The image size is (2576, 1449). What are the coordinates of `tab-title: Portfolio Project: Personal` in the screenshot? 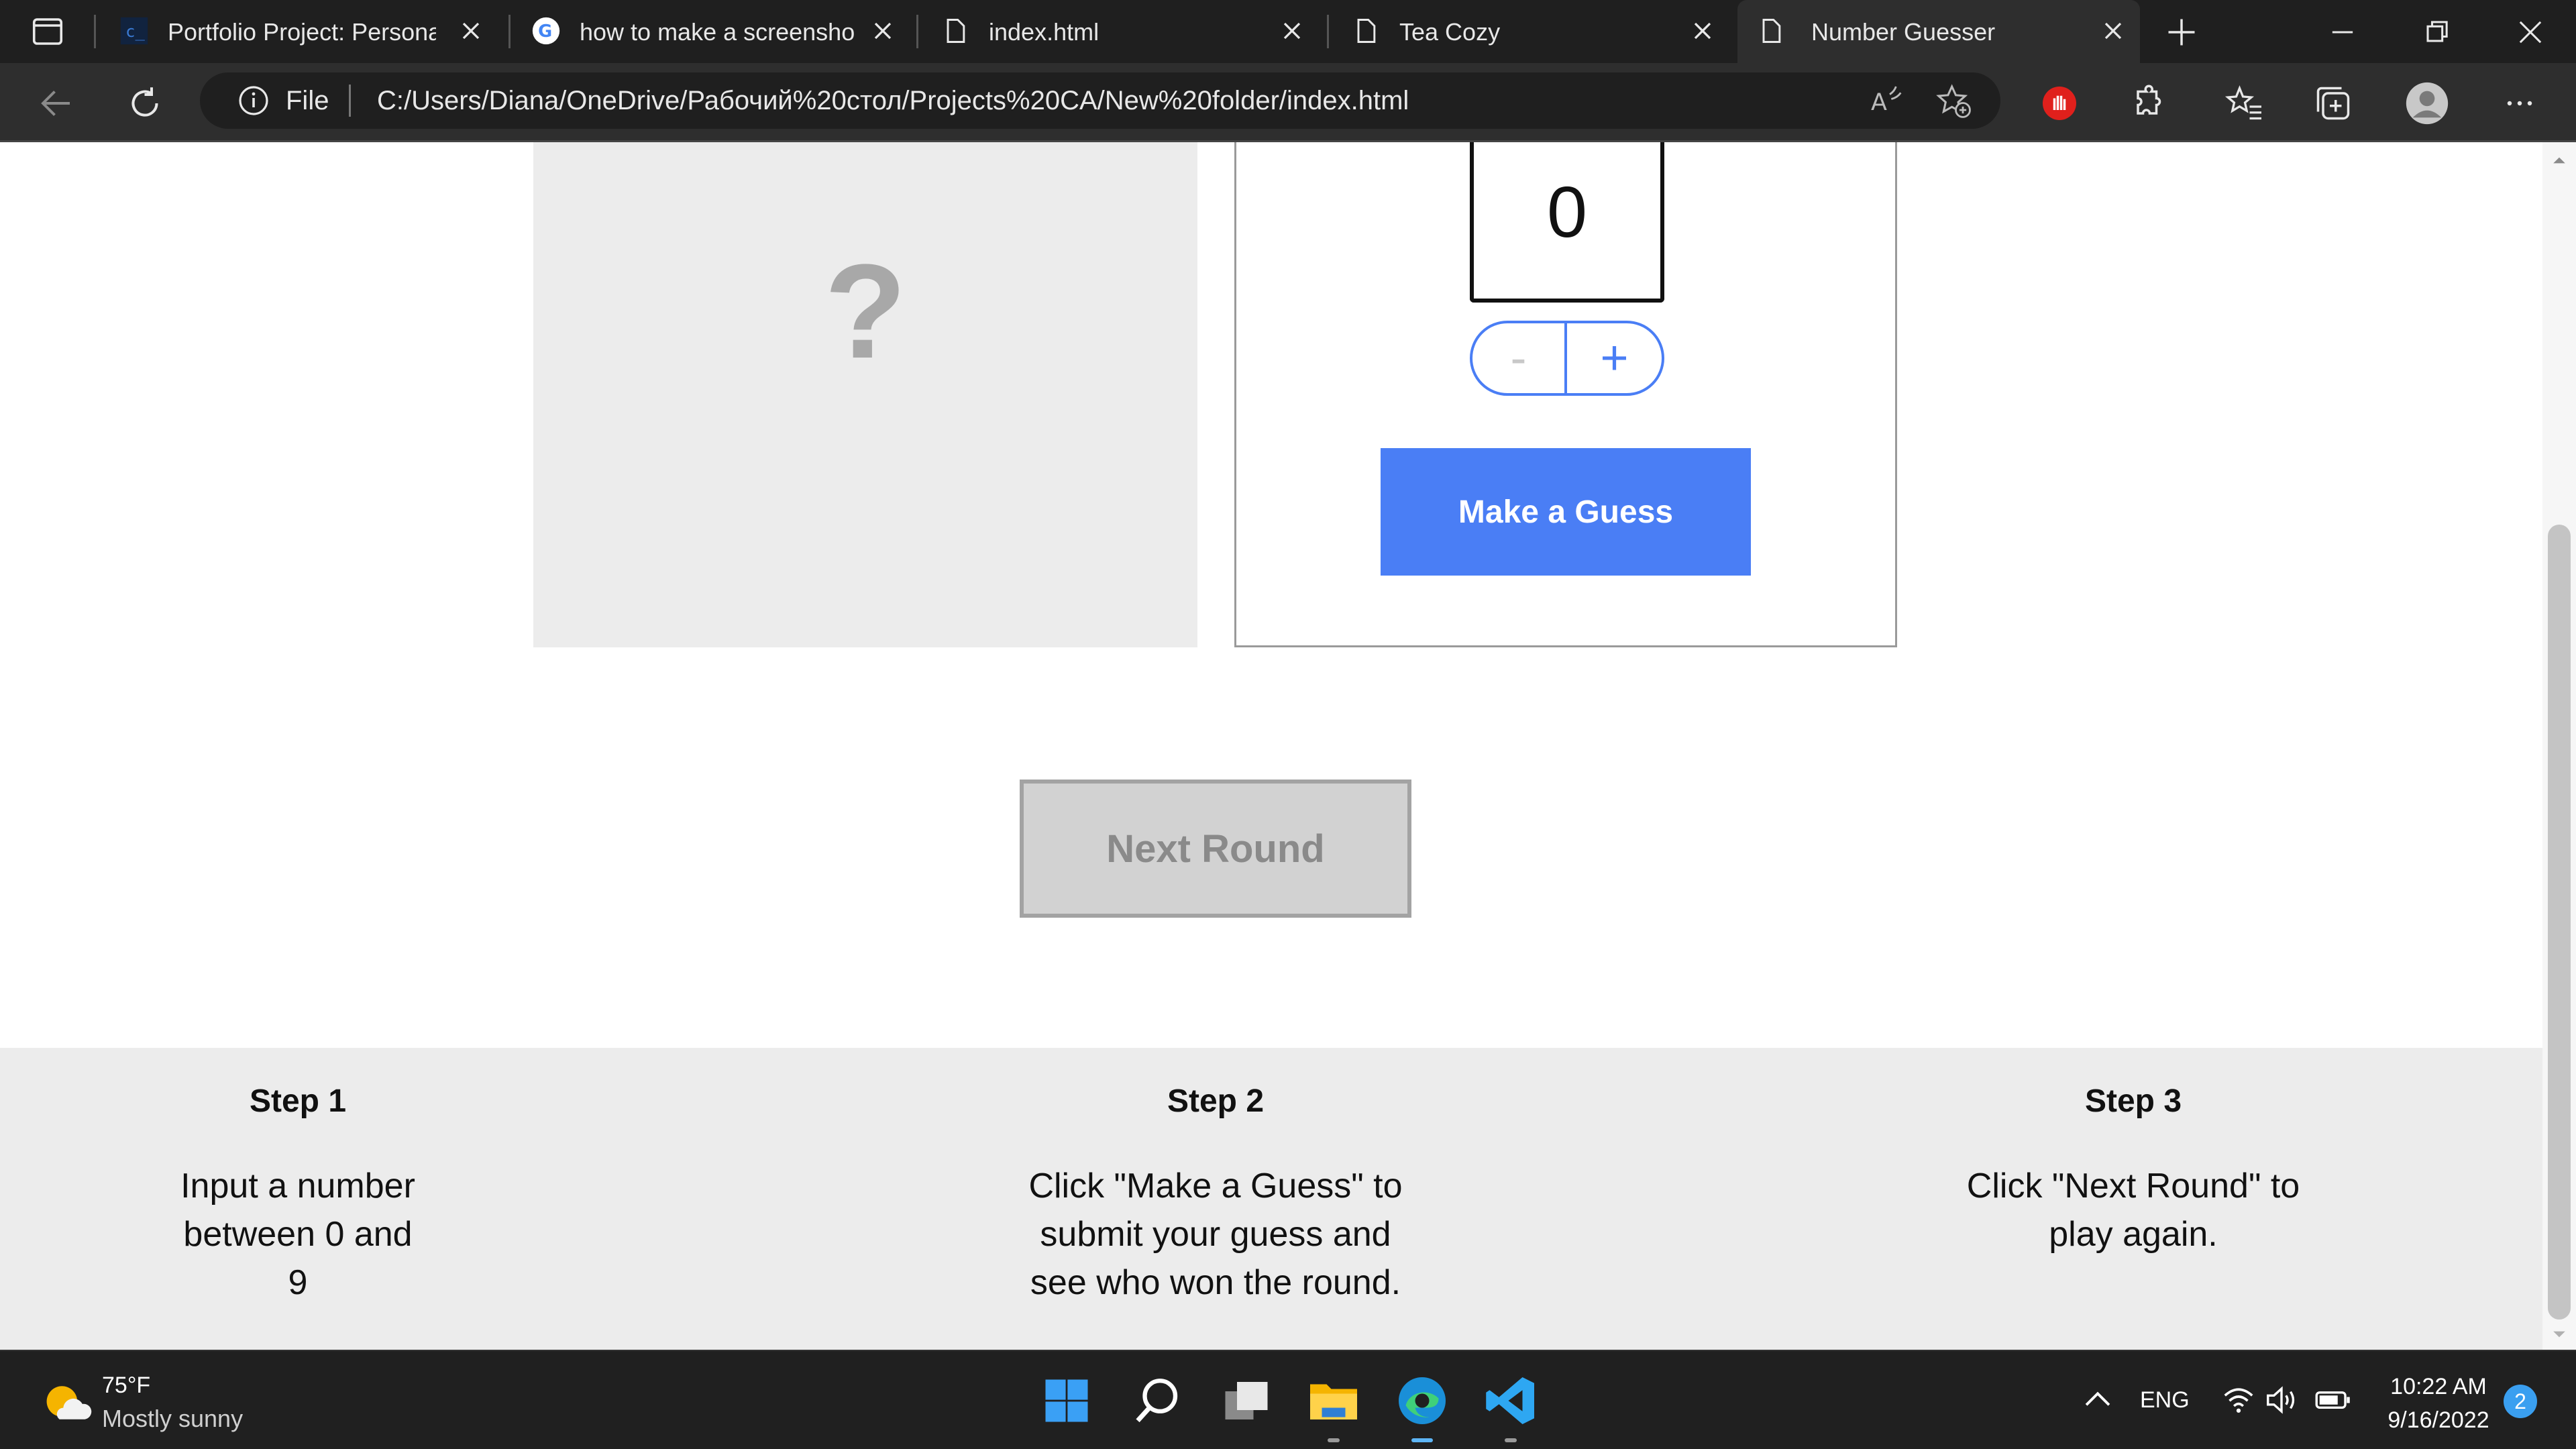 It's located at (302, 32).